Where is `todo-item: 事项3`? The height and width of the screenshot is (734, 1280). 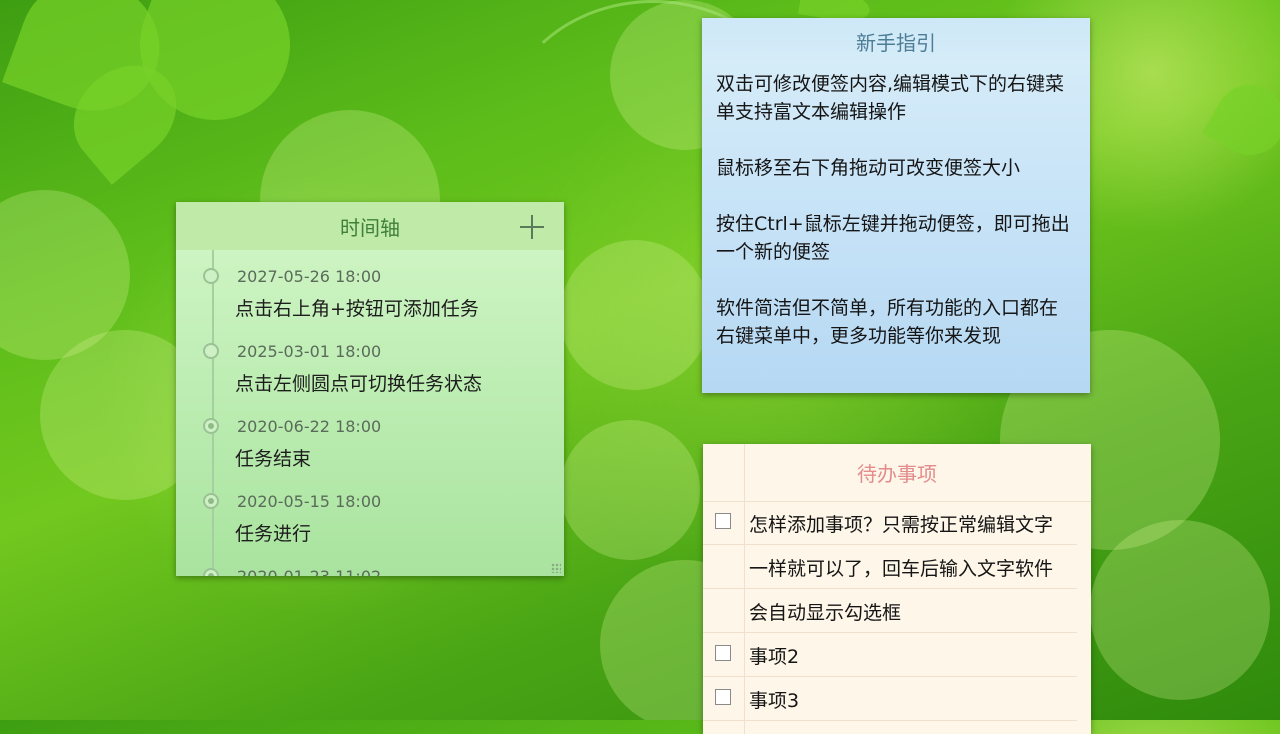
todo-item: 事项3 is located at coordinates (890, 699).